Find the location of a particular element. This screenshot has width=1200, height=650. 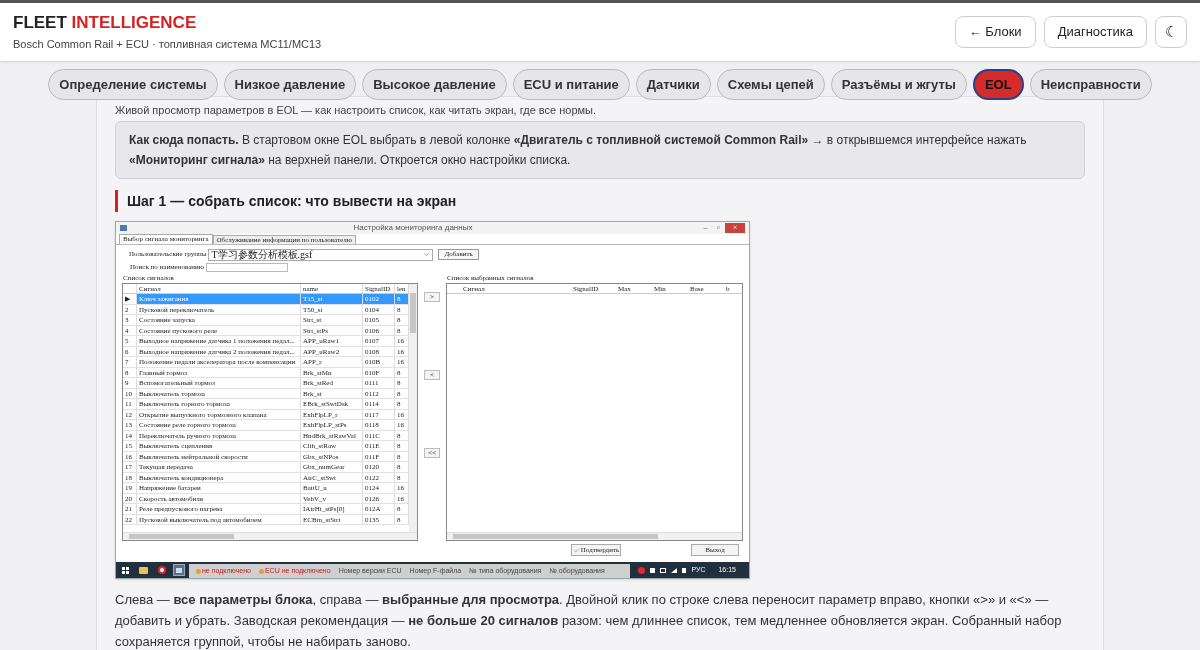

group-dropdown: T学习参数分析模板.gsf is located at coordinates (321, 254).